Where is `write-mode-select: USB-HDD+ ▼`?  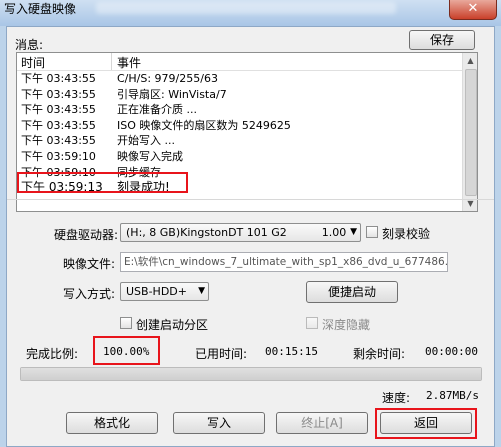 write-mode-select: USB-HDD+ ▼ is located at coordinates (164, 291).